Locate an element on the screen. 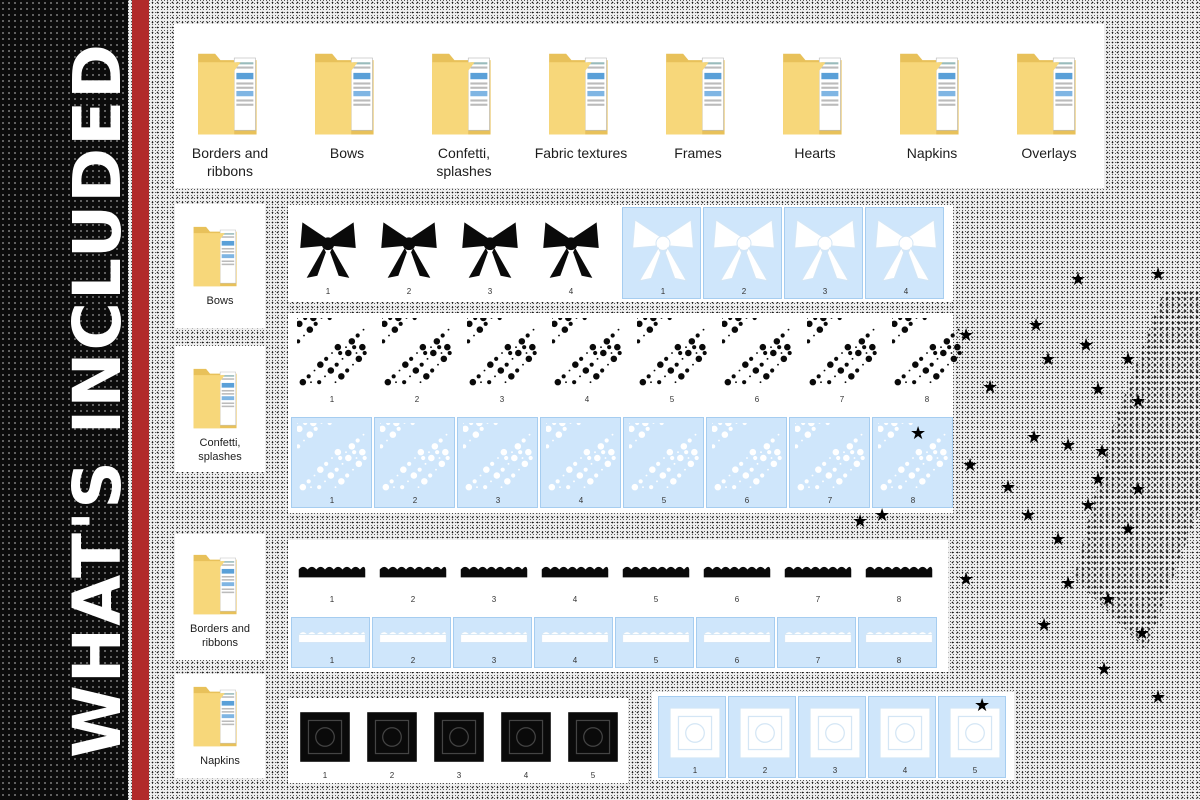 This screenshot has height=800, width=1200. folder-label: Confetti, splashes is located at coordinates (220, 450).